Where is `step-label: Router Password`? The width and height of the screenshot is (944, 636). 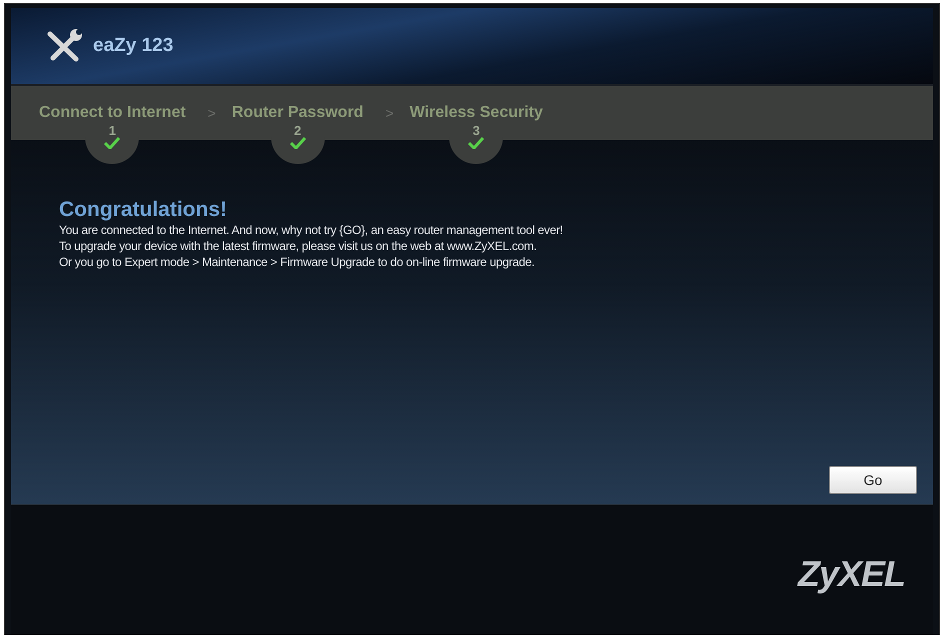
step-label: Router Password is located at coordinates (298, 113).